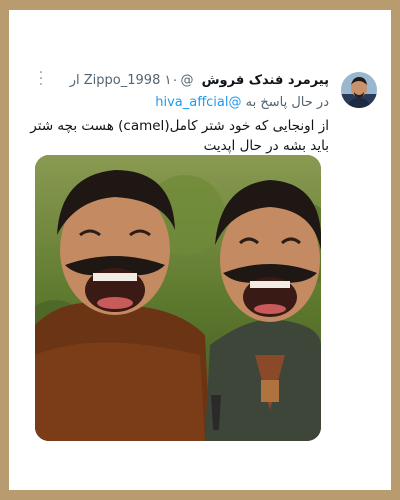  Describe the element at coordinates (287, 102) in the screenshot. I see `reply-prefix: در حال پاسخ به` at that location.